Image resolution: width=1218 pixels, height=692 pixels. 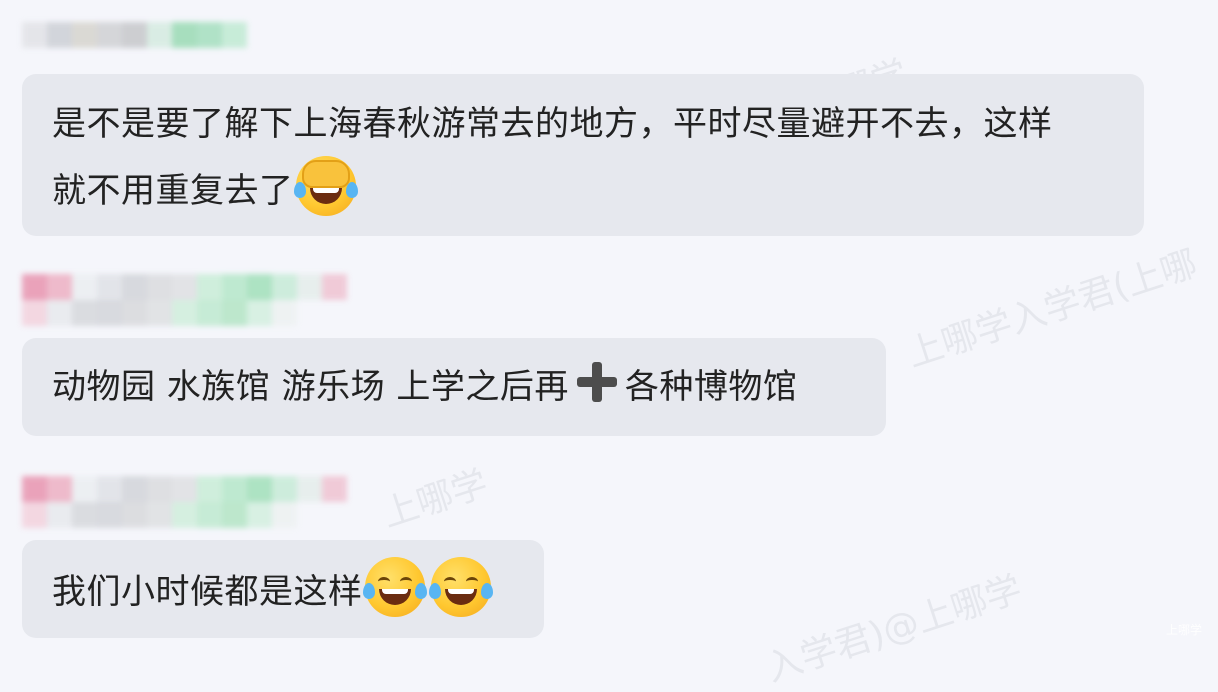 I want to click on watermark: 入学君)@上哪学, so click(x=894, y=629).